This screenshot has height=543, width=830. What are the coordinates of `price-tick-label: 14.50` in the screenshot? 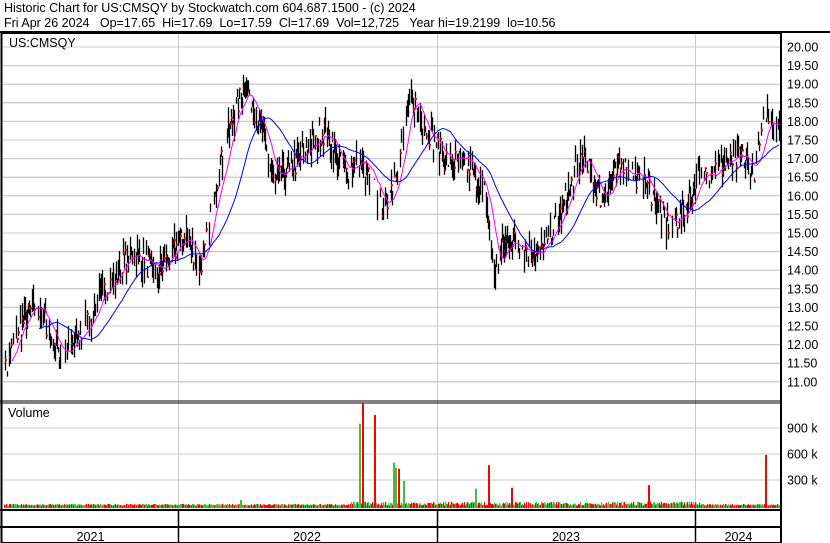 It's located at (802, 252).